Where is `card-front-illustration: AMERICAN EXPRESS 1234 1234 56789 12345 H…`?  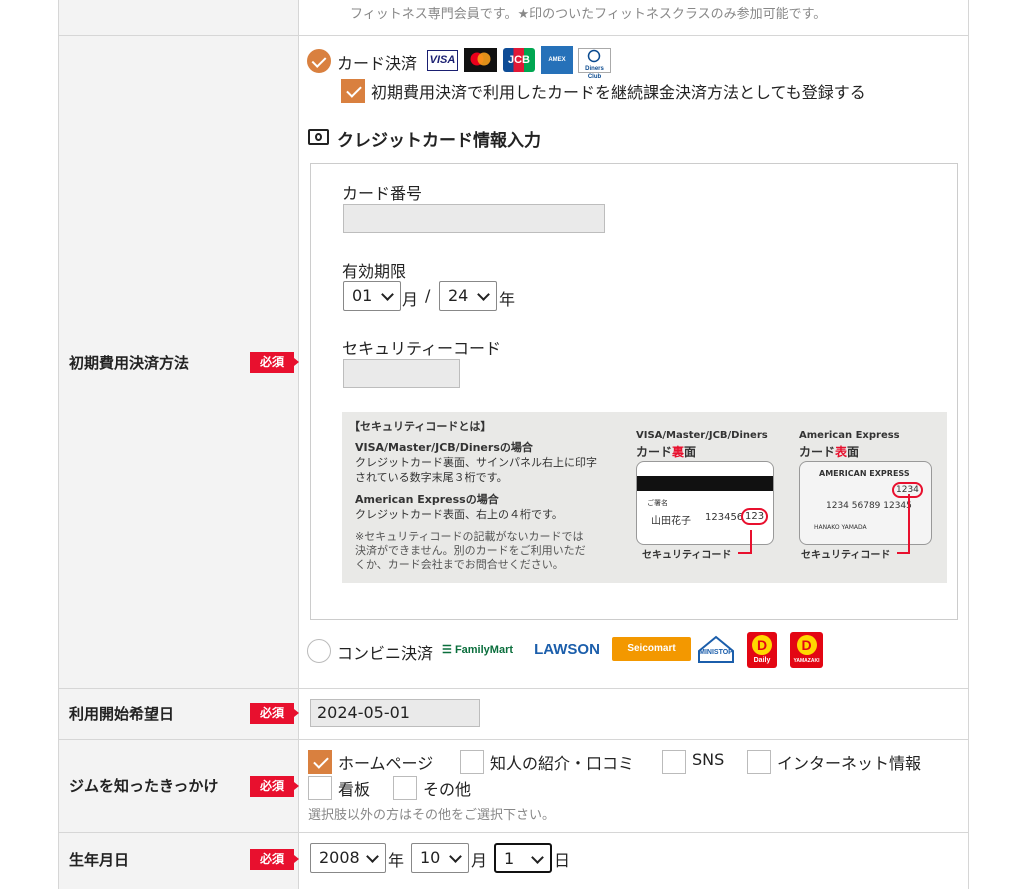
card-front-illustration: AMERICAN EXPRESS 1234 1234 56789 12345 H… is located at coordinates (865, 503).